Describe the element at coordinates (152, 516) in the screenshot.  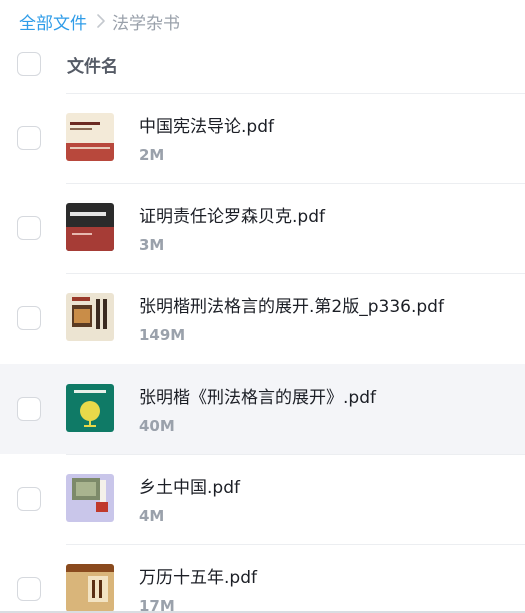
I see `file-size: 4M` at that location.